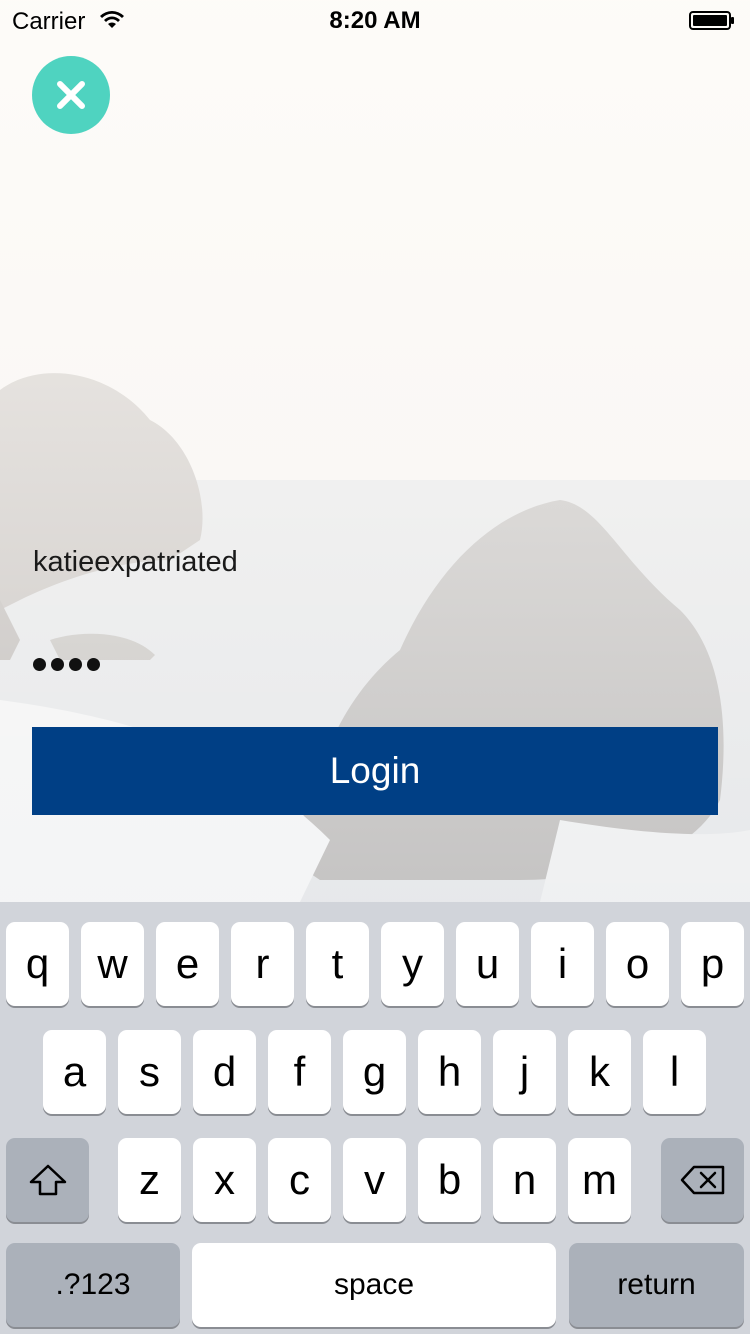  Describe the element at coordinates (599, 1180) in the screenshot. I see `key-m: m` at that location.